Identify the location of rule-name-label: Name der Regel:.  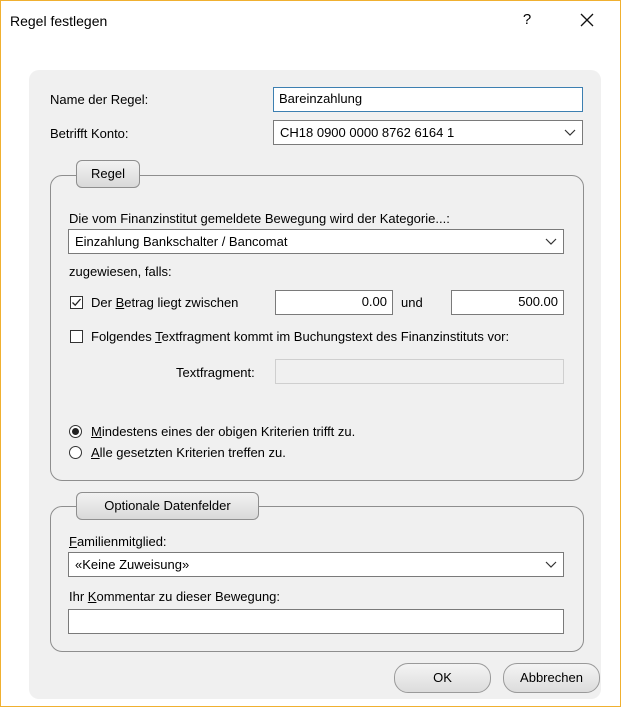
(99, 99).